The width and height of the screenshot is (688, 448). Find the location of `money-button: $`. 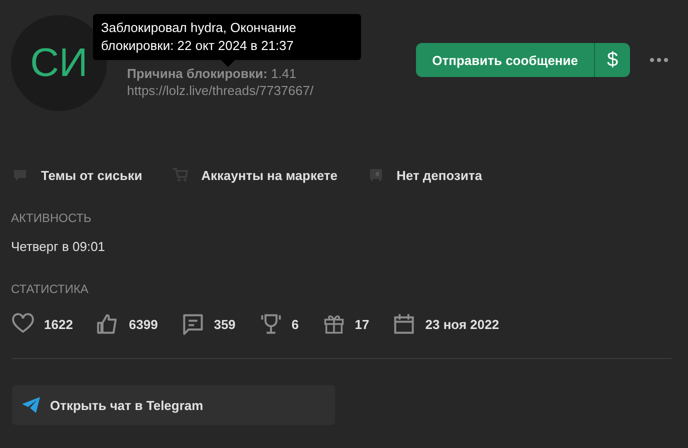

money-button: $ is located at coordinates (612, 60).